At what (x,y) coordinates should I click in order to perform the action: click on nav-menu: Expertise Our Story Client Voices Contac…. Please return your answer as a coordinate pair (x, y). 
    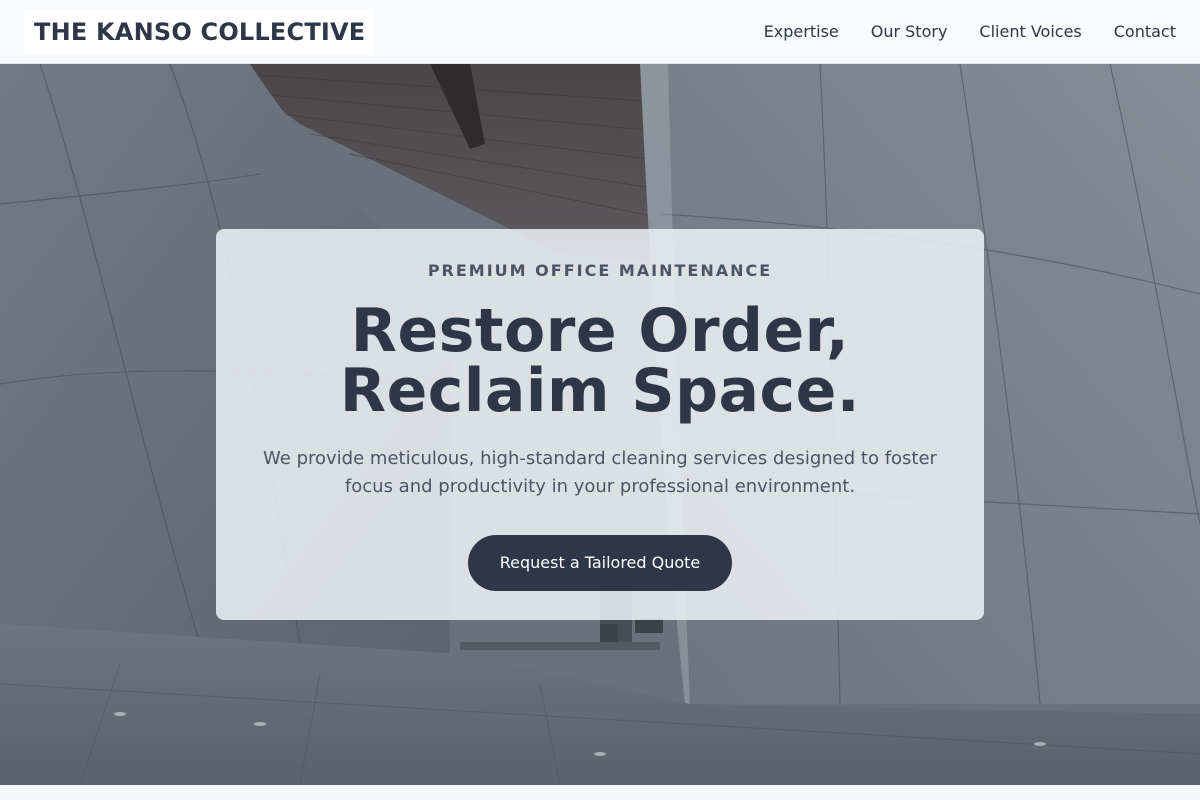
    Looking at the image, I should click on (970, 31).